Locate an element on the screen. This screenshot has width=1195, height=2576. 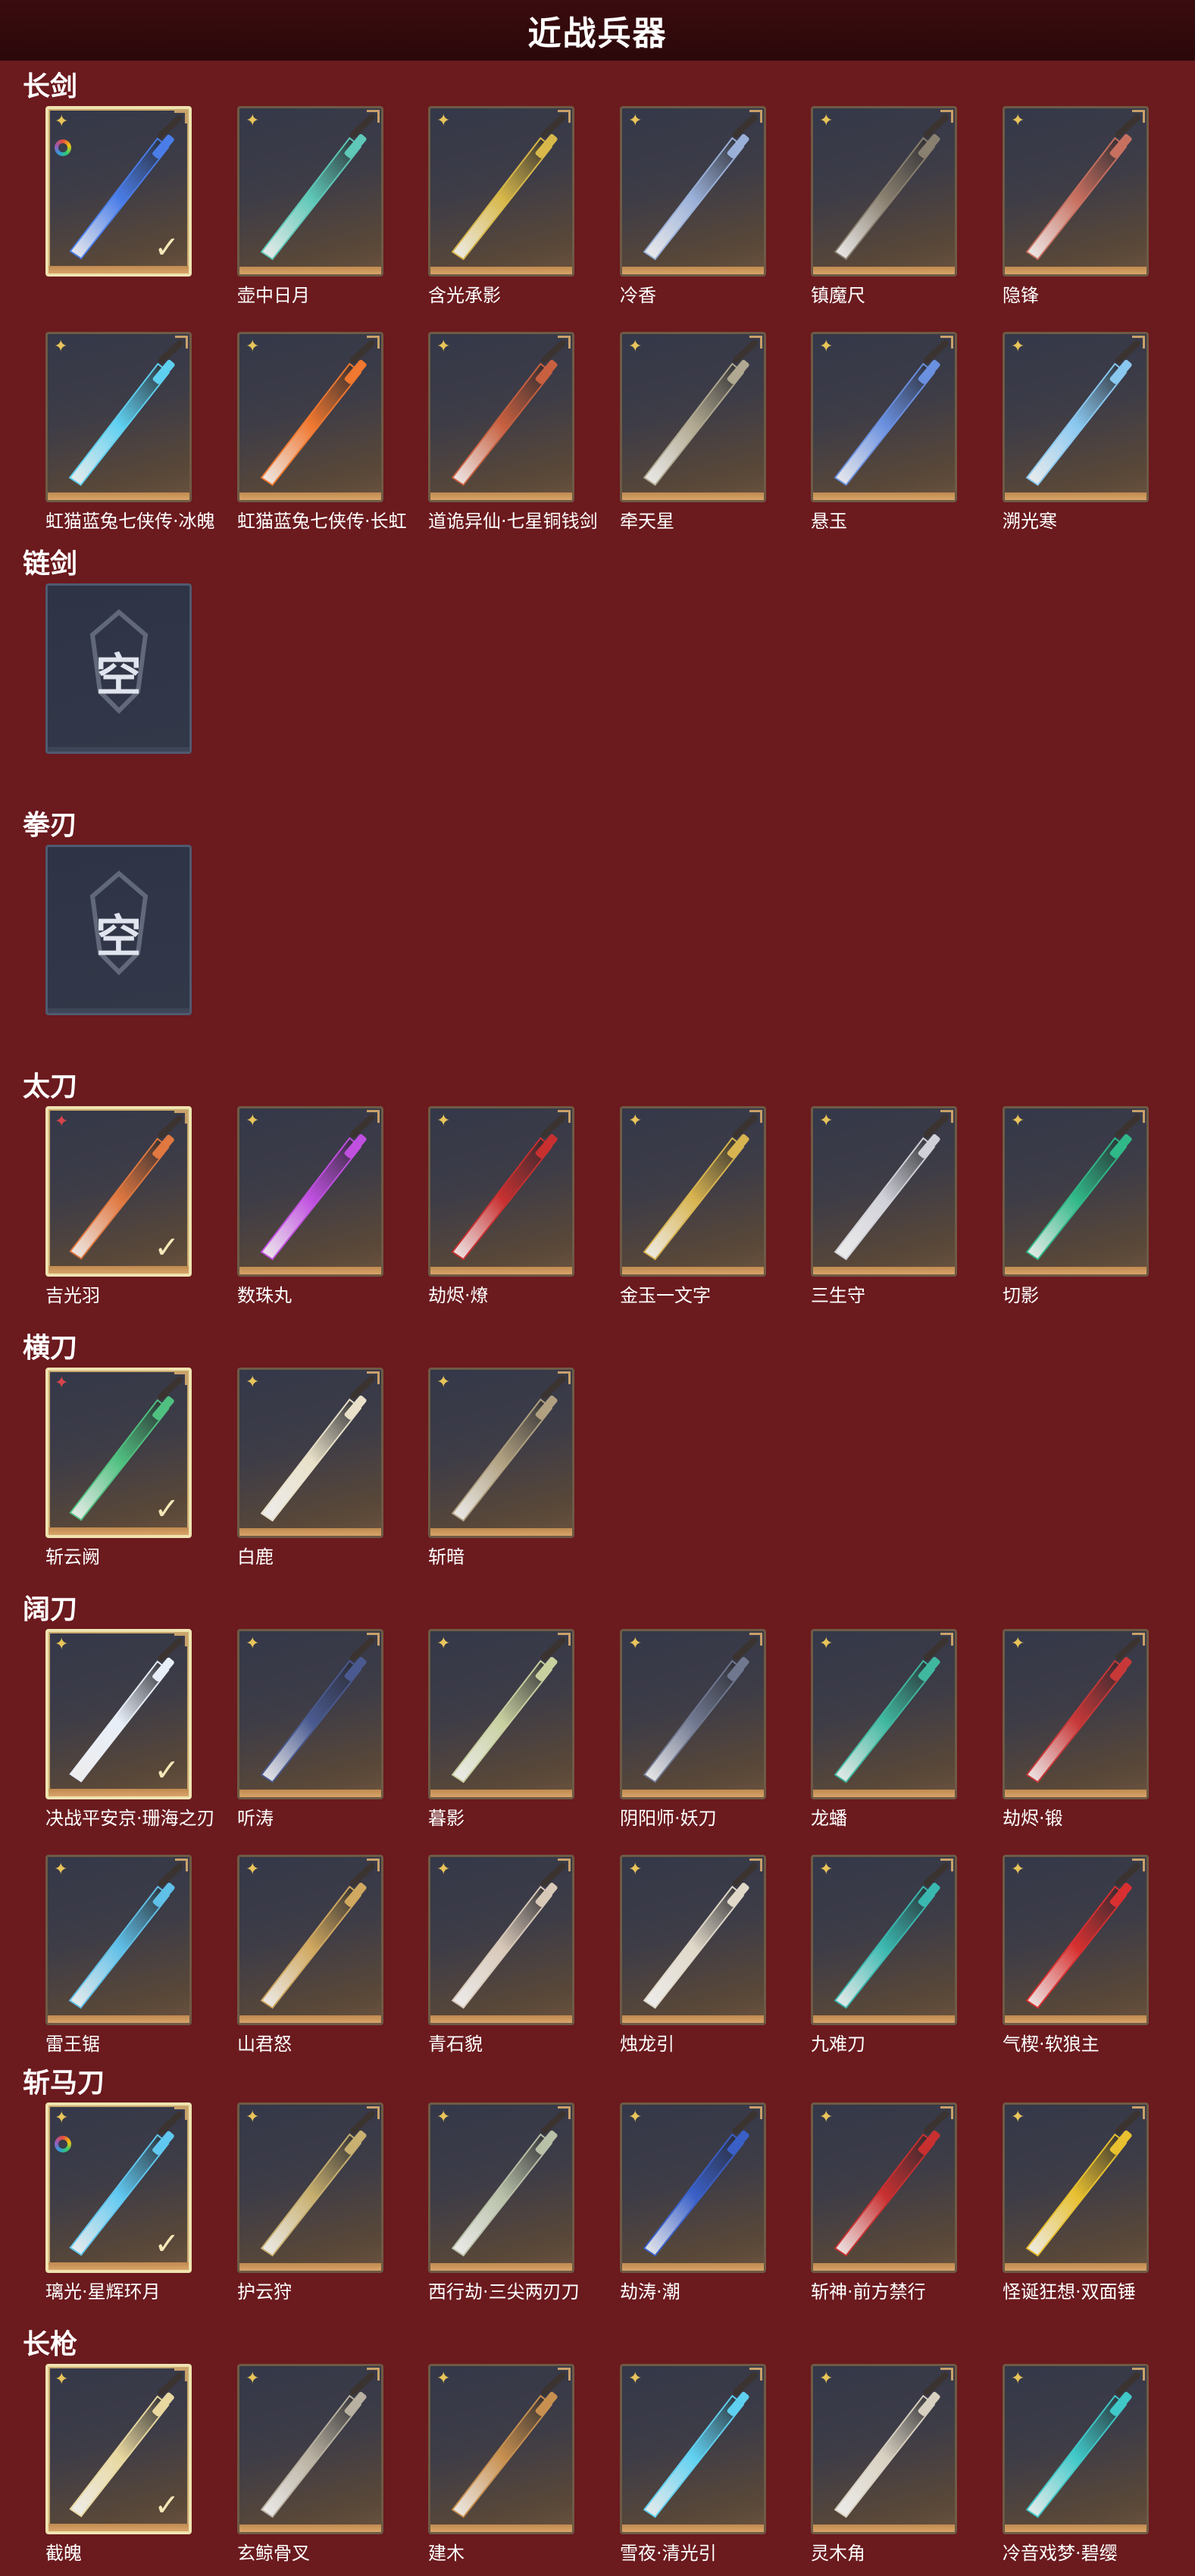
weapon-name: 斩云阙 is located at coordinates (72, 1557).